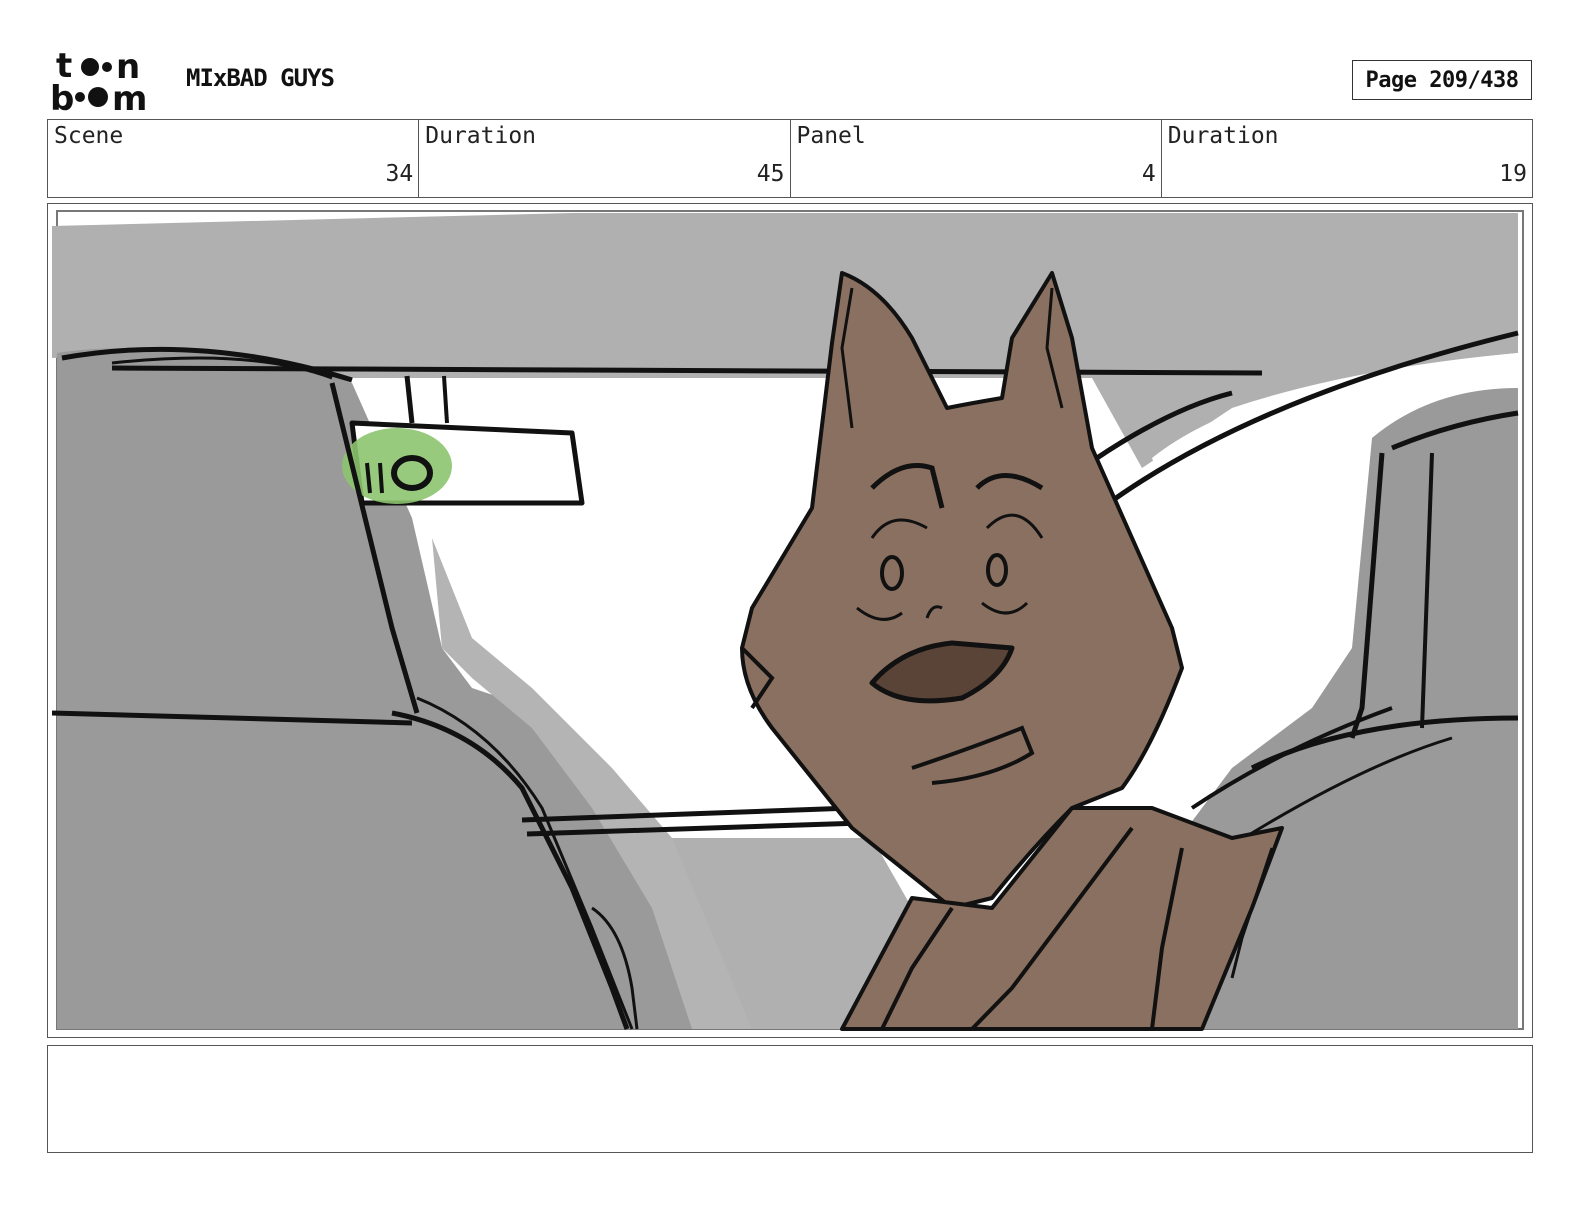  Describe the element at coordinates (976, 158) in the screenshot. I see `panel-cell: Panel 4` at that location.